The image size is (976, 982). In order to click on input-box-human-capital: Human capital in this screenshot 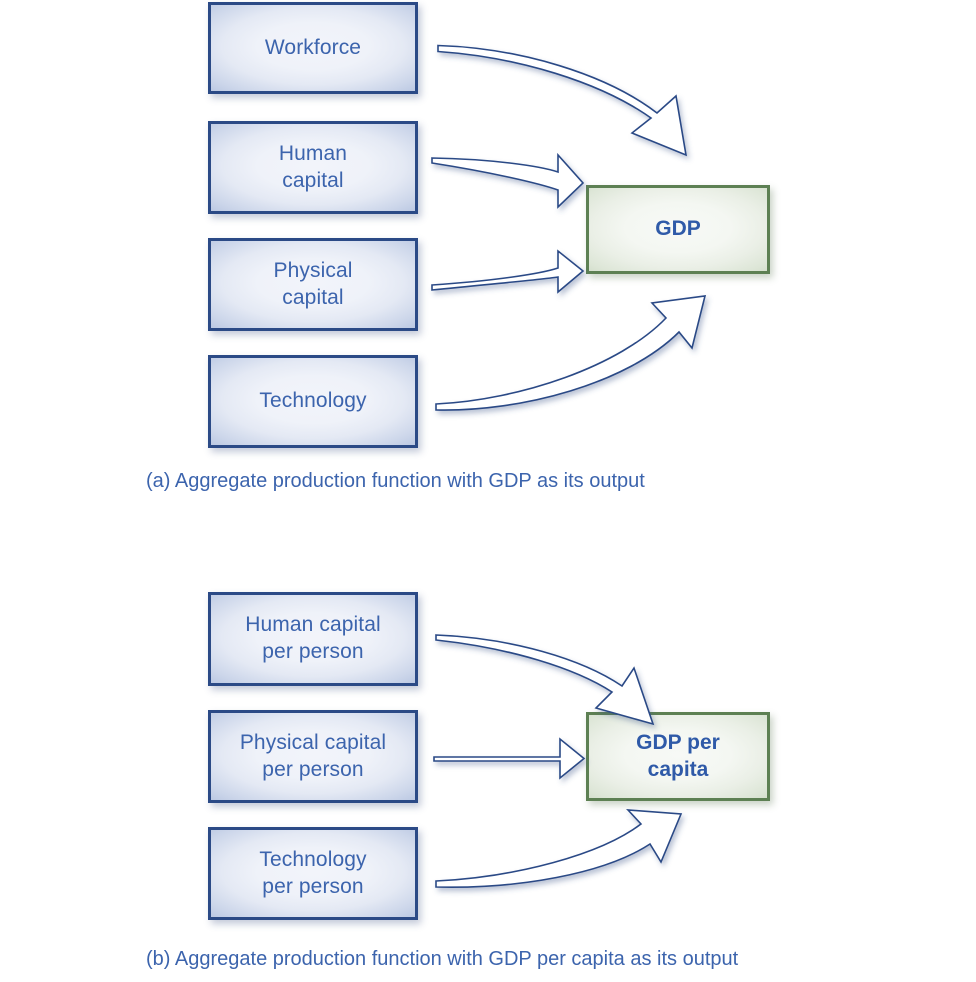, I will do `click(313, 167)`.